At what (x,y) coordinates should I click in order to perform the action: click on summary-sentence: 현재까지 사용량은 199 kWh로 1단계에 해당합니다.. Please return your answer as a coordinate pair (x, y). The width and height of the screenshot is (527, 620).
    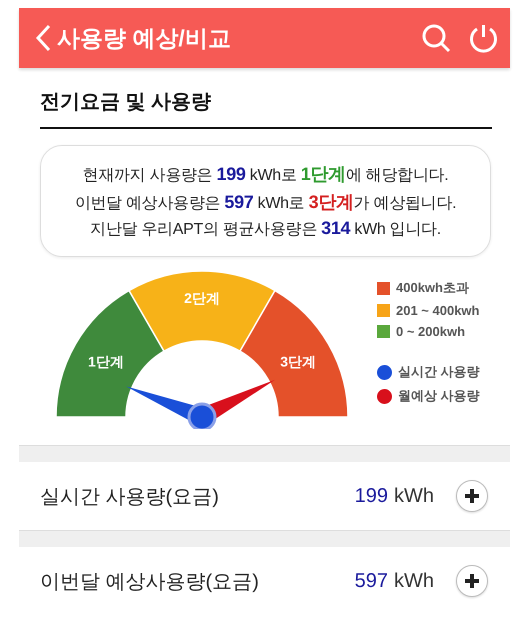
    Looking at the image, I should click on (265, 174).